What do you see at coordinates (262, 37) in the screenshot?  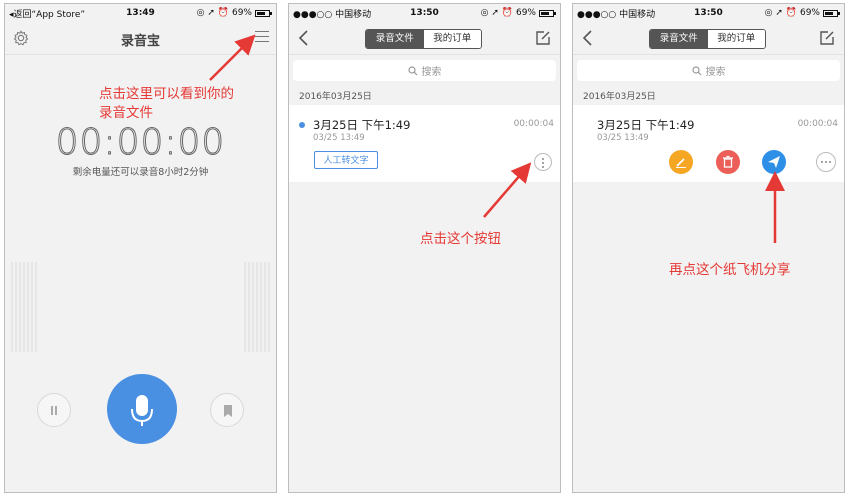 I see `menu-icon` at bounding box center [262, 37].